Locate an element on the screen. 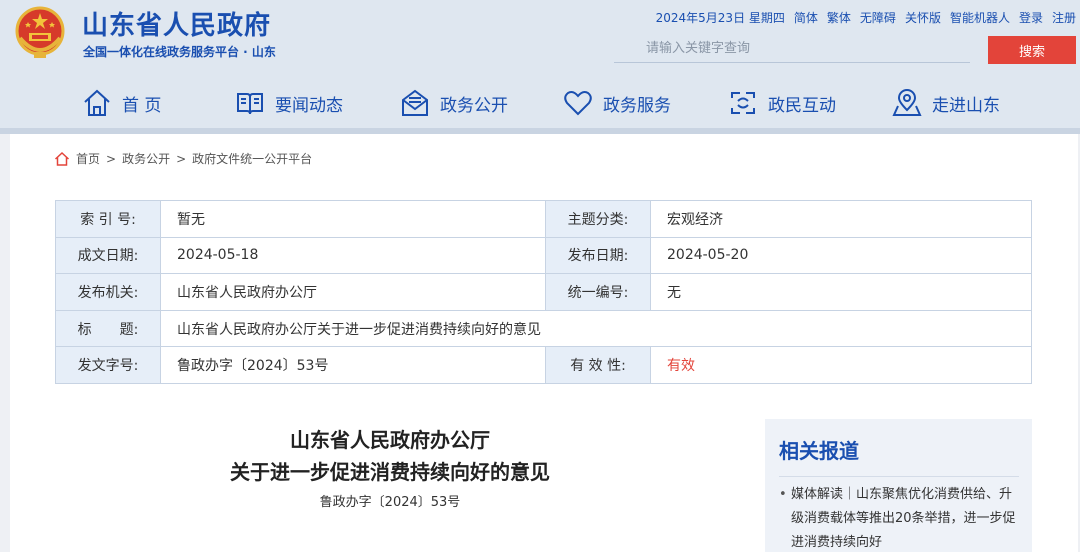 The image size is (1080, 552). nav-gov-service: 政务服务 is located at coordinates (617, 103).